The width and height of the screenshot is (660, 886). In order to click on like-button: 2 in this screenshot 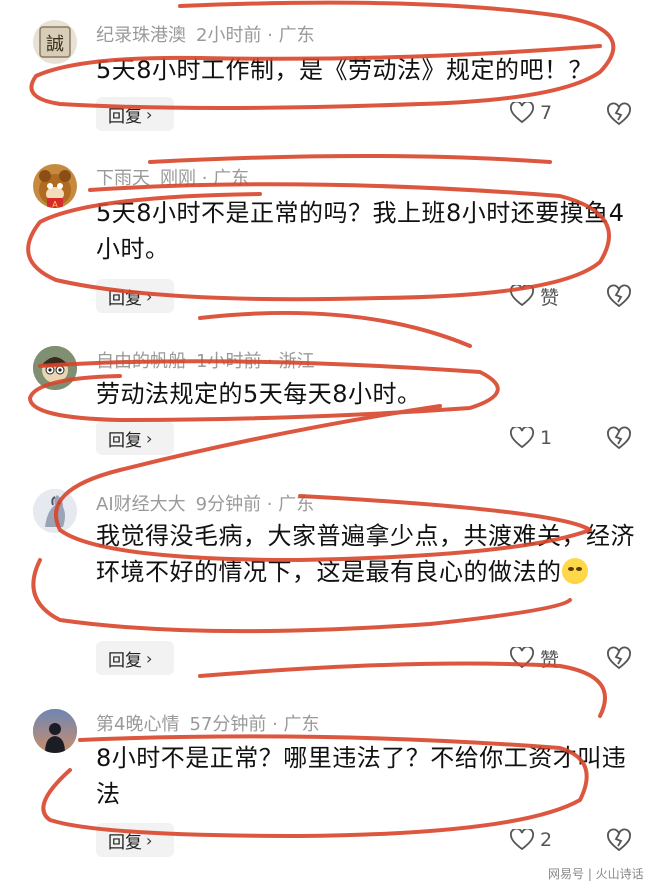, I will do `click(531, 840)`.